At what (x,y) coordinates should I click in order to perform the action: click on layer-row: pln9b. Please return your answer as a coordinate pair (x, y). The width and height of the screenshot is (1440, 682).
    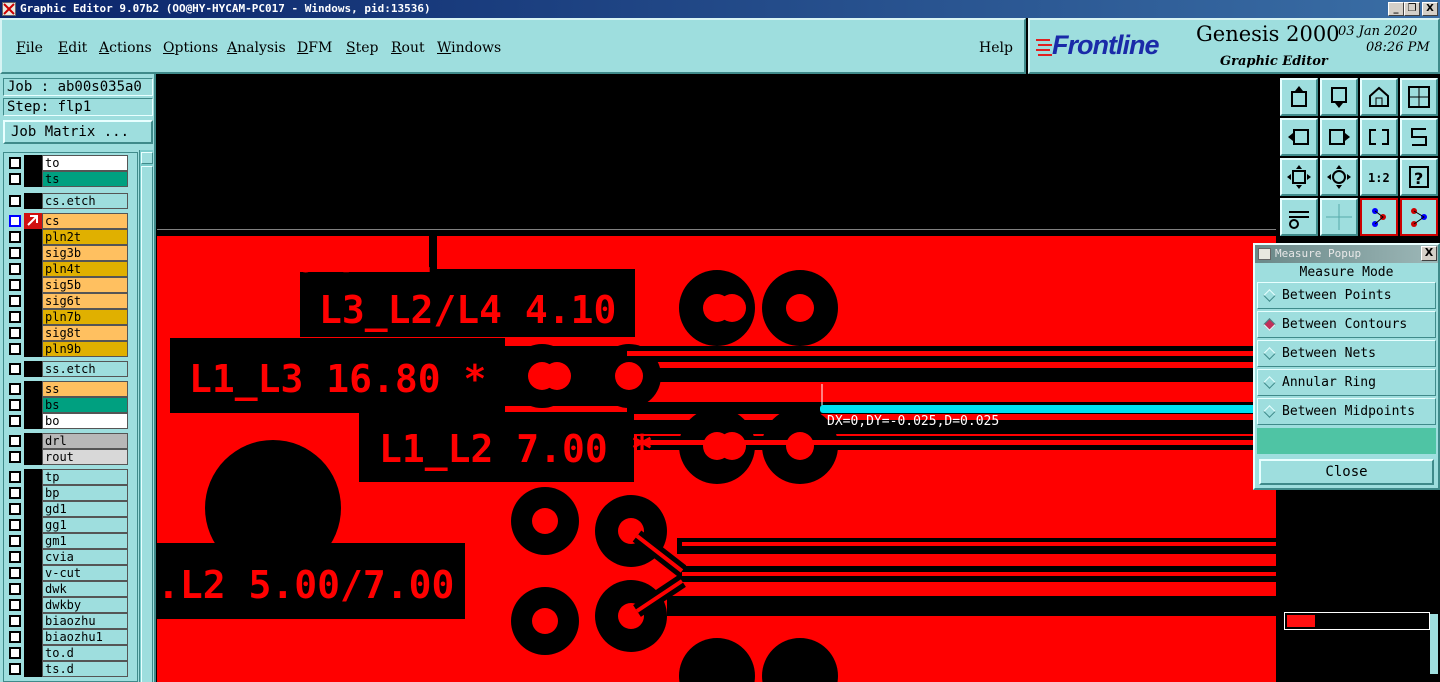
    Looking at the image, I should click on (67, 349).